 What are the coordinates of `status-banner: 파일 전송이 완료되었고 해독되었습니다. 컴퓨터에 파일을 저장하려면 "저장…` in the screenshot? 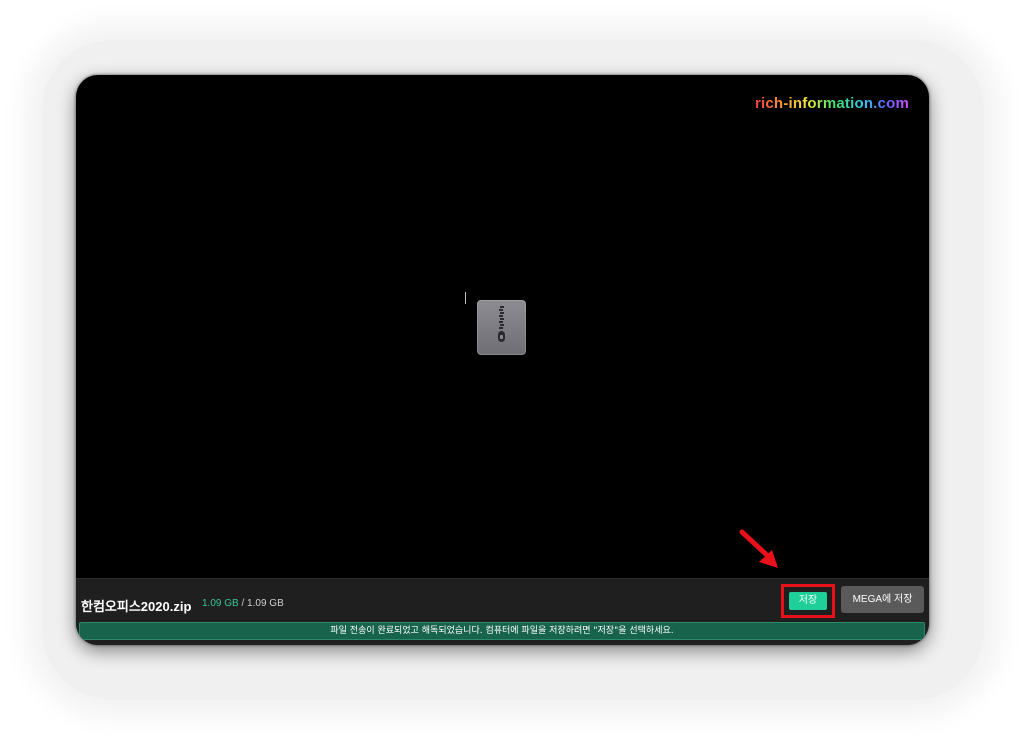 It's located at (502, 631).